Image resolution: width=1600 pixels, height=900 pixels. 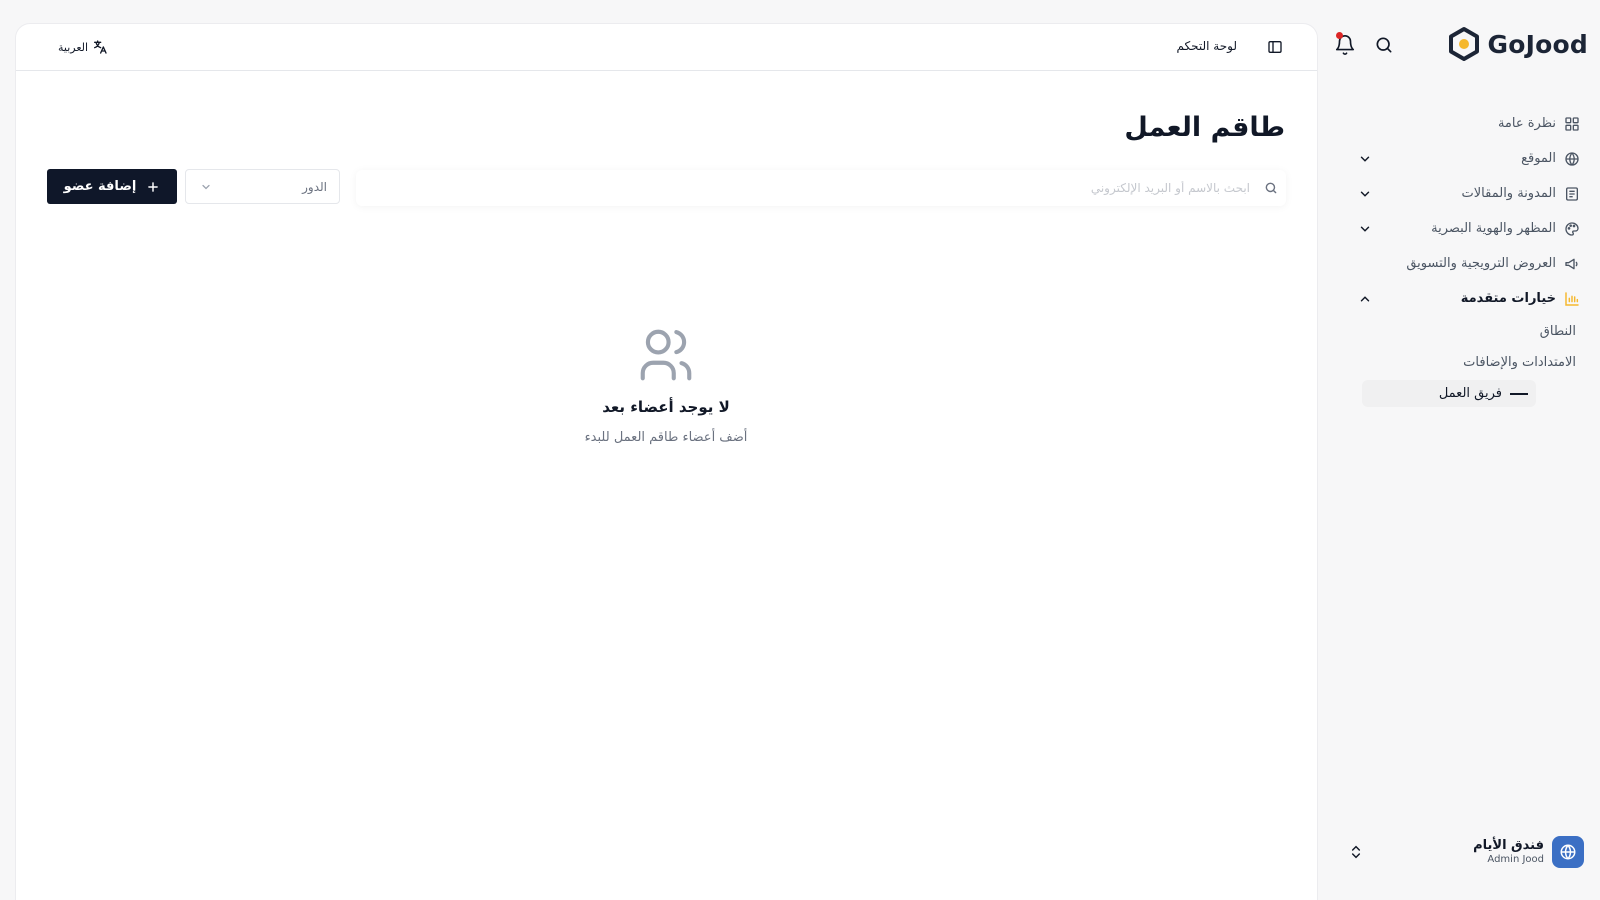 What do you see at coordinates (73, 47) in the screenshot?
I see `language-label: العربية` at bounding box center [73, 47].